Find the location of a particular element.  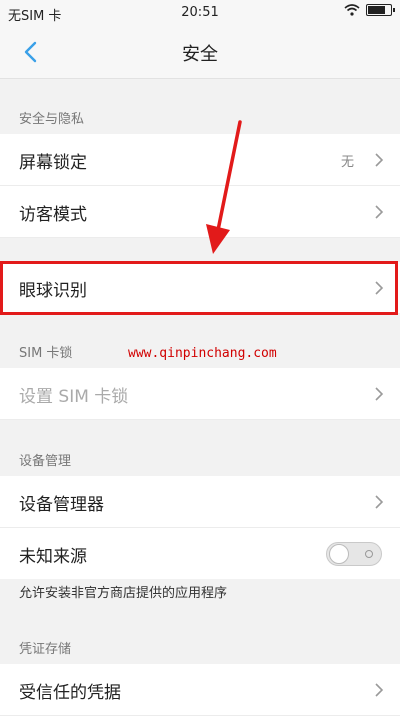

eye-recognition-row: 眼球识别 is located at coordinates (200, 288).